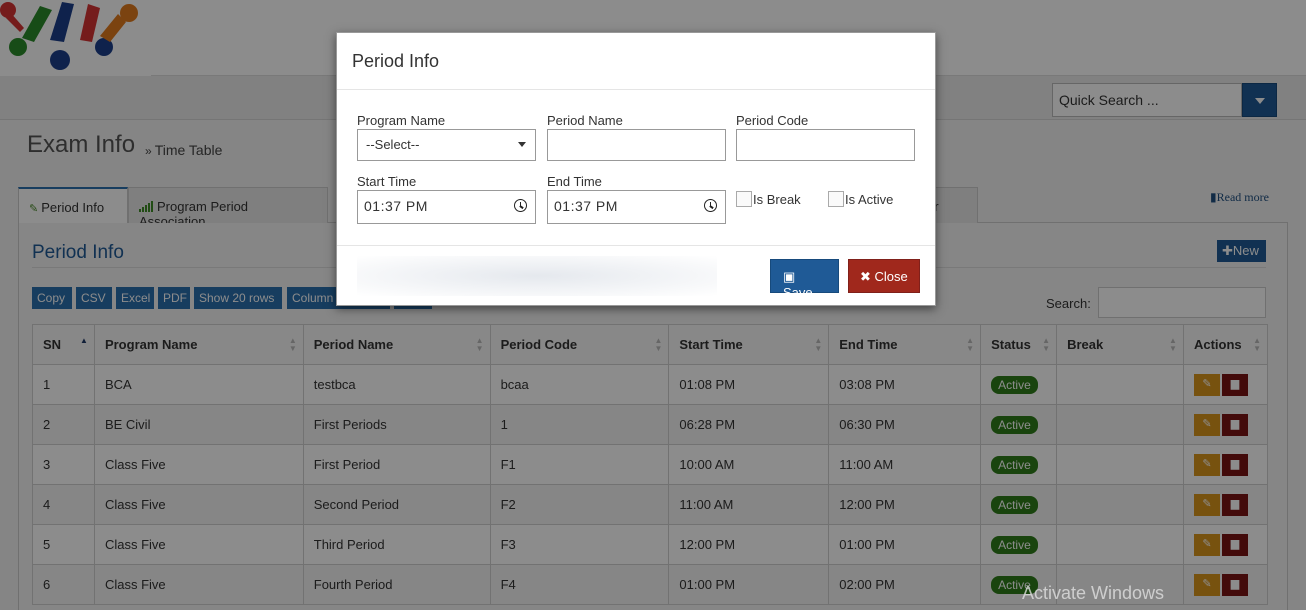 The image size is (1306, 610). What do you see at coordinates (446, 145) in the screenshot?
I see `program-name-select: --Select--` at bounding box center [446, 145].